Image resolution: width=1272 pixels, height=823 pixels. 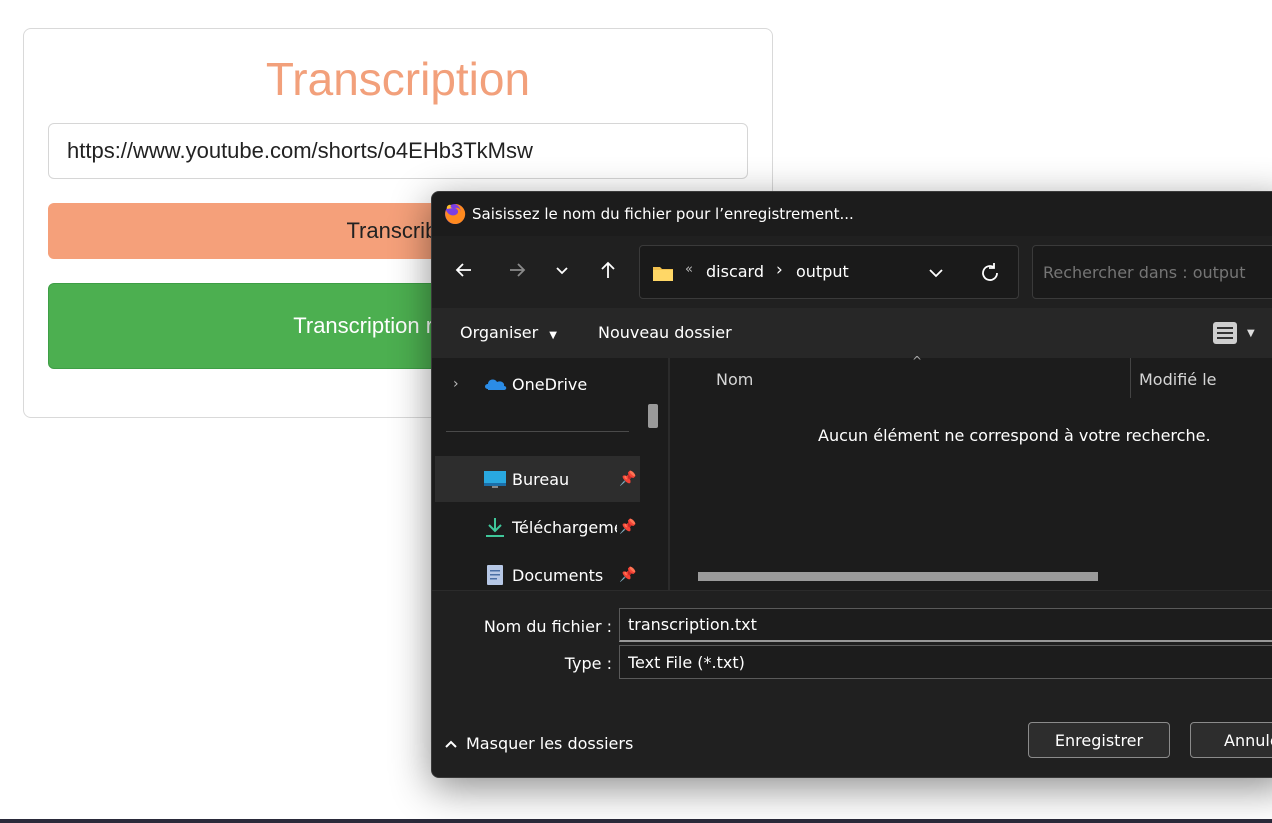 I want to click on filename-label: Nom du fichier :, so click(x=547, y=626).